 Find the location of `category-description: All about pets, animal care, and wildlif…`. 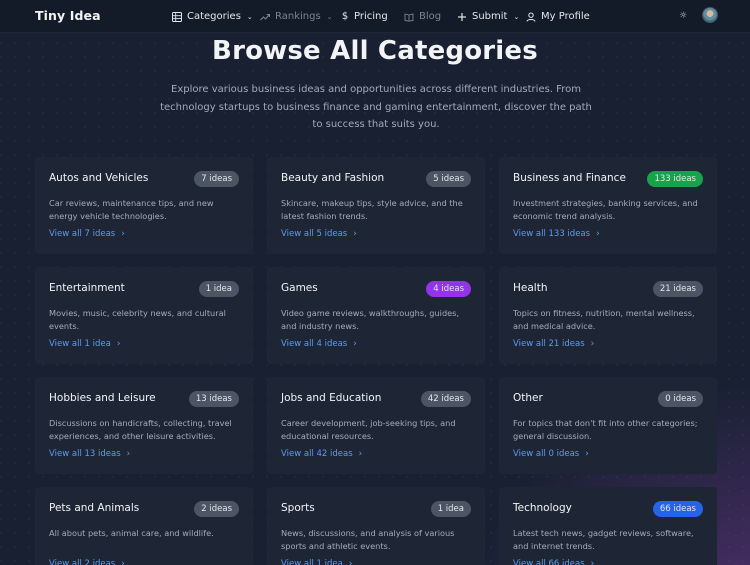

category-description: All about pets, animal care, and wildlif… is located at coordinates (131, 533).